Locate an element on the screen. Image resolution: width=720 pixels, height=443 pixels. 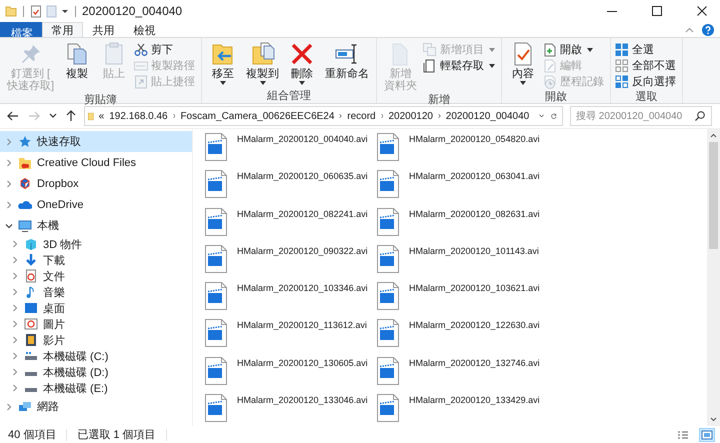
file-item: HMalarm_20200120_063041.avi is located at coordinates (461, 186).